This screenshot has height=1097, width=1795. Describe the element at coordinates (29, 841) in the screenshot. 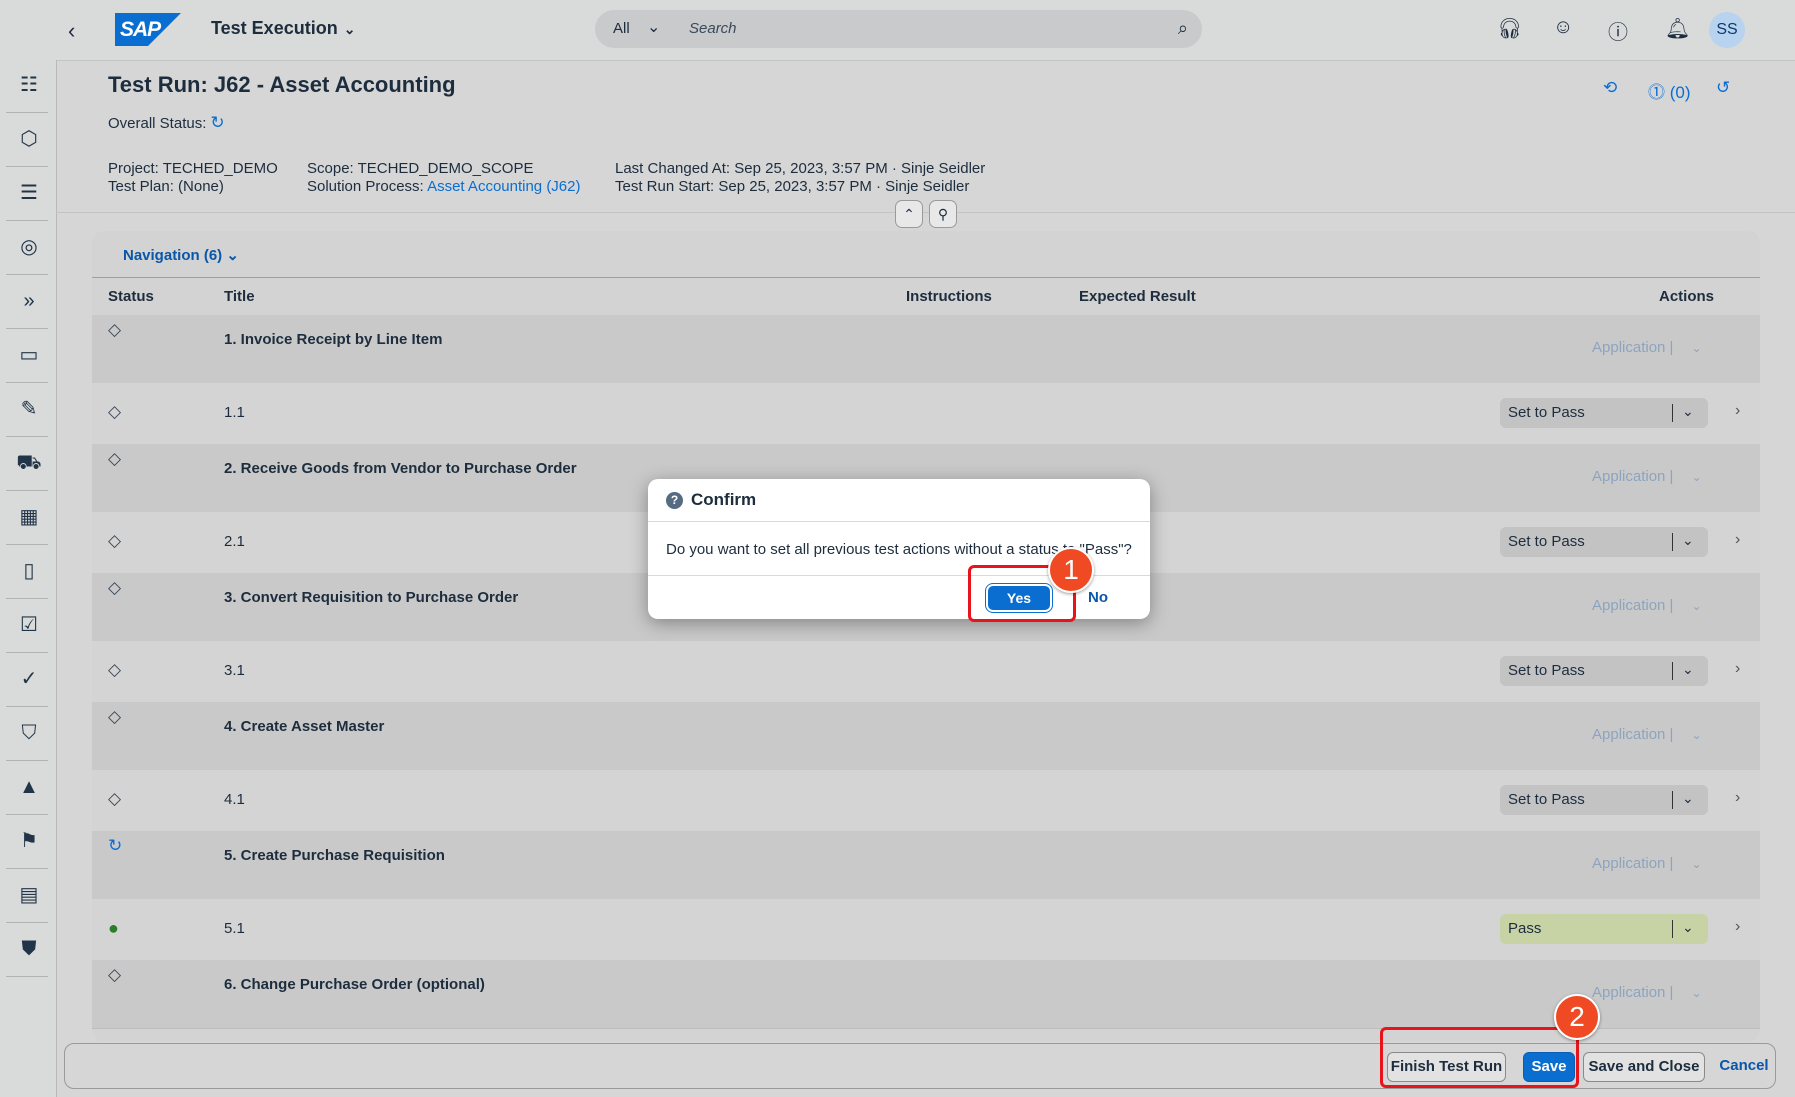

I see `flag-icon: ⚑` at that location.